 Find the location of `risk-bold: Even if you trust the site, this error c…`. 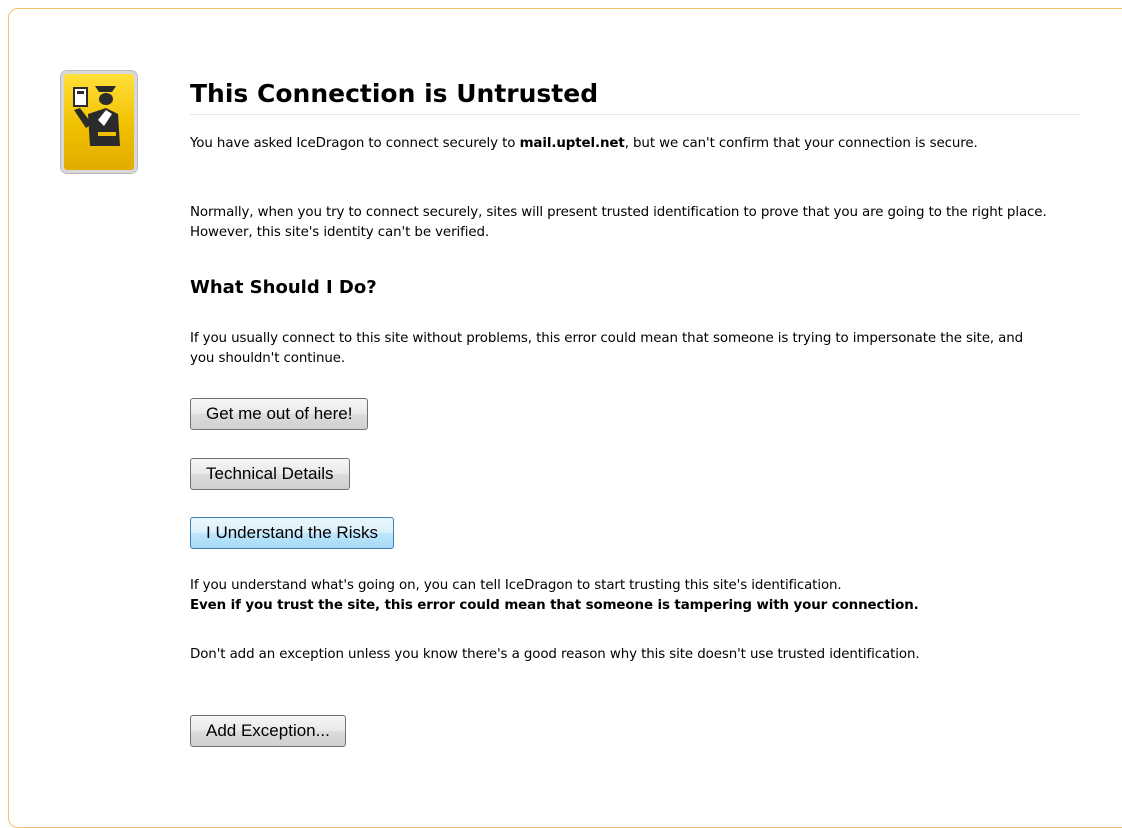

risk-bold: Even if you trust the site, this error c… is located at coordinates (554, 605).